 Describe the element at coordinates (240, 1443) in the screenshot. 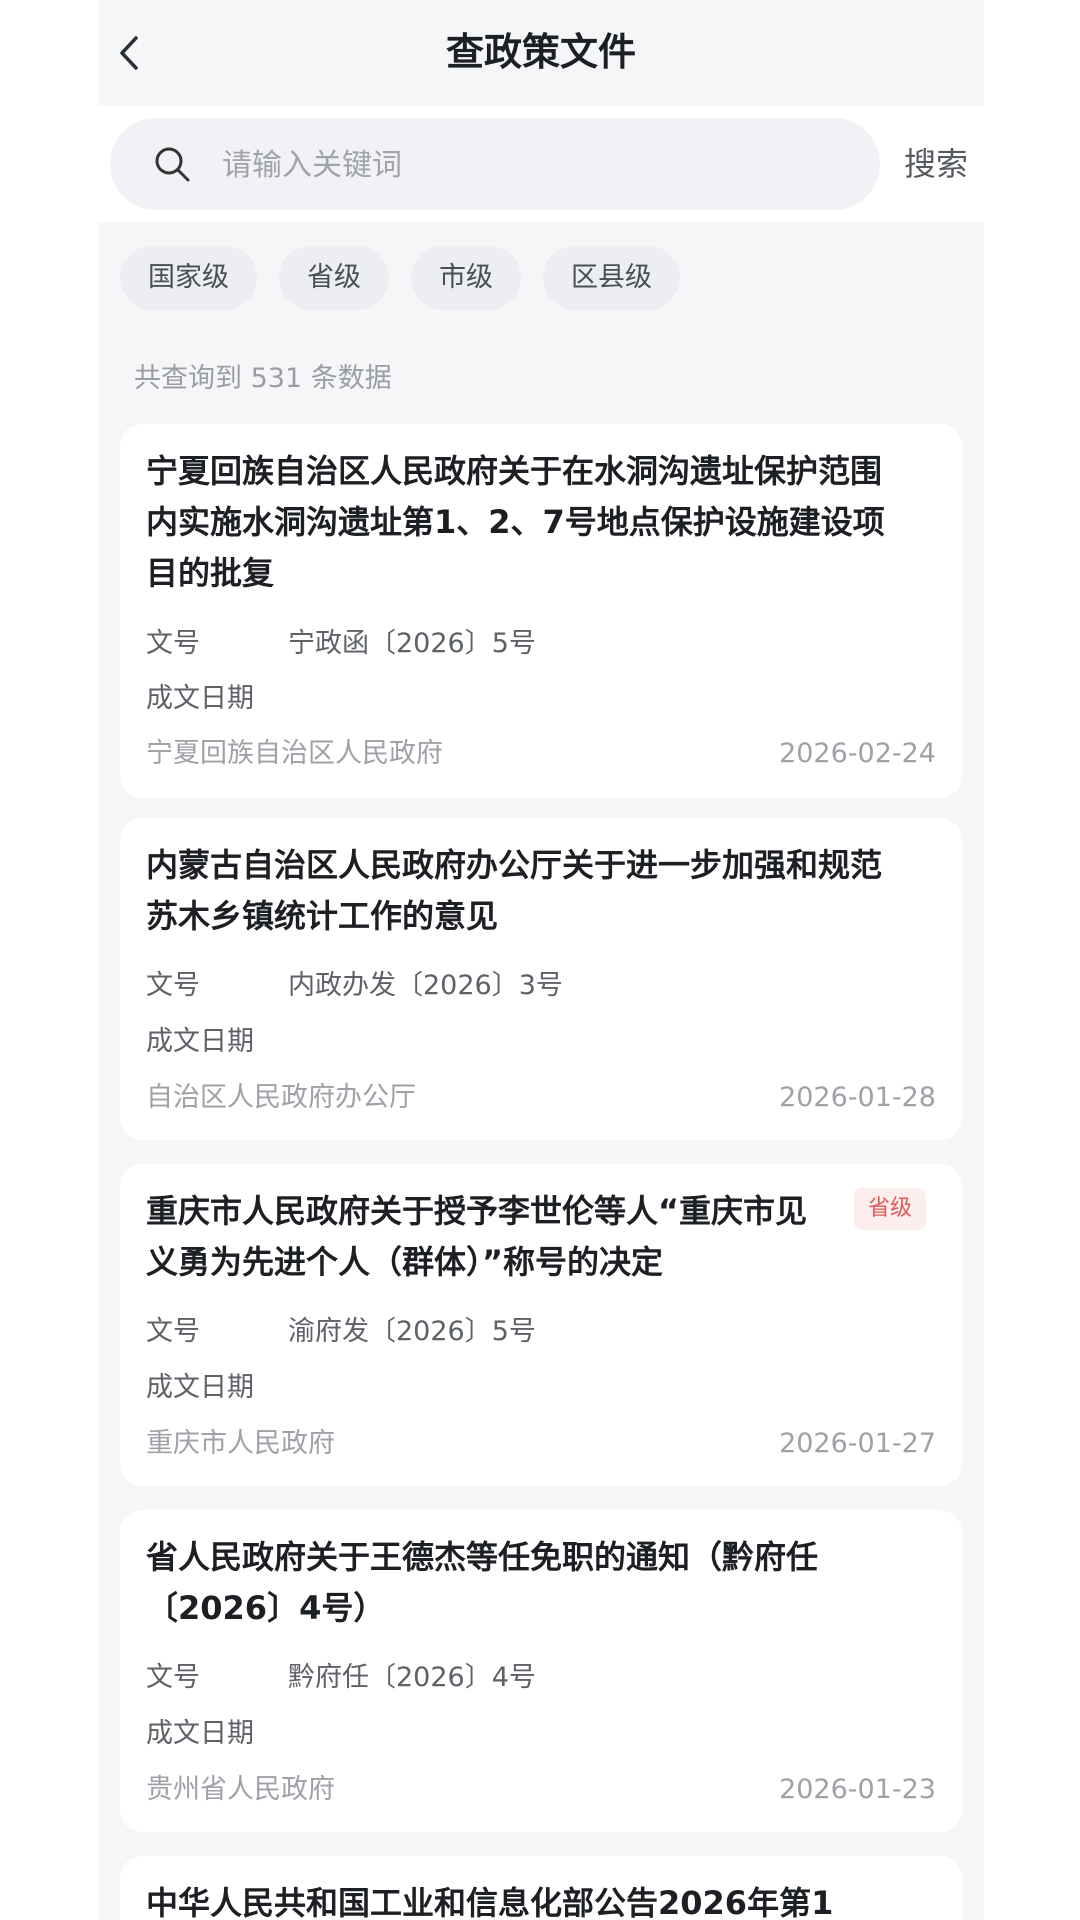

I see `issuer: 重庆市人民政府` at that location.